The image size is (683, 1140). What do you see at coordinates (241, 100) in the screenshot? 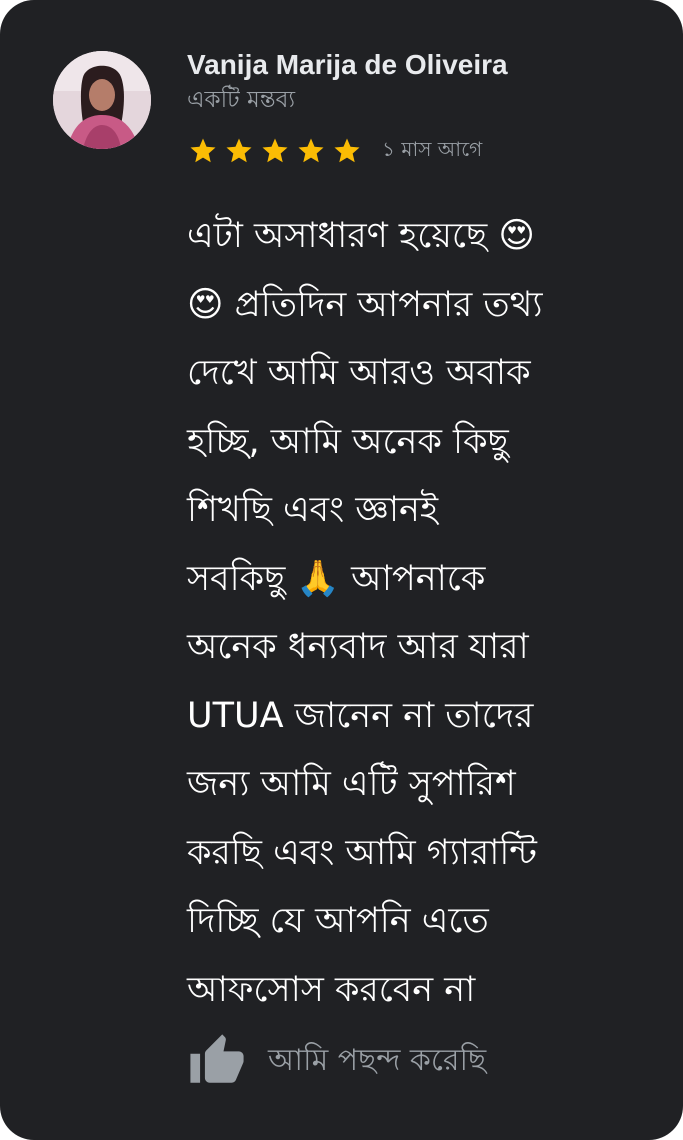
I see `reviewer-subtitle: একটি মন্তব্য` at bounding box center [241, 100].